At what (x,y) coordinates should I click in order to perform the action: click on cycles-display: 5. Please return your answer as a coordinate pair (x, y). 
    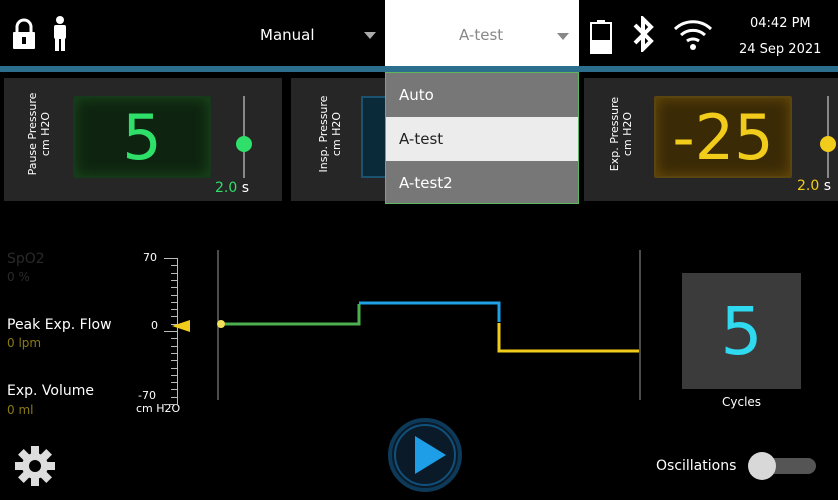
    Looking at the image, I should click on (741, 331).